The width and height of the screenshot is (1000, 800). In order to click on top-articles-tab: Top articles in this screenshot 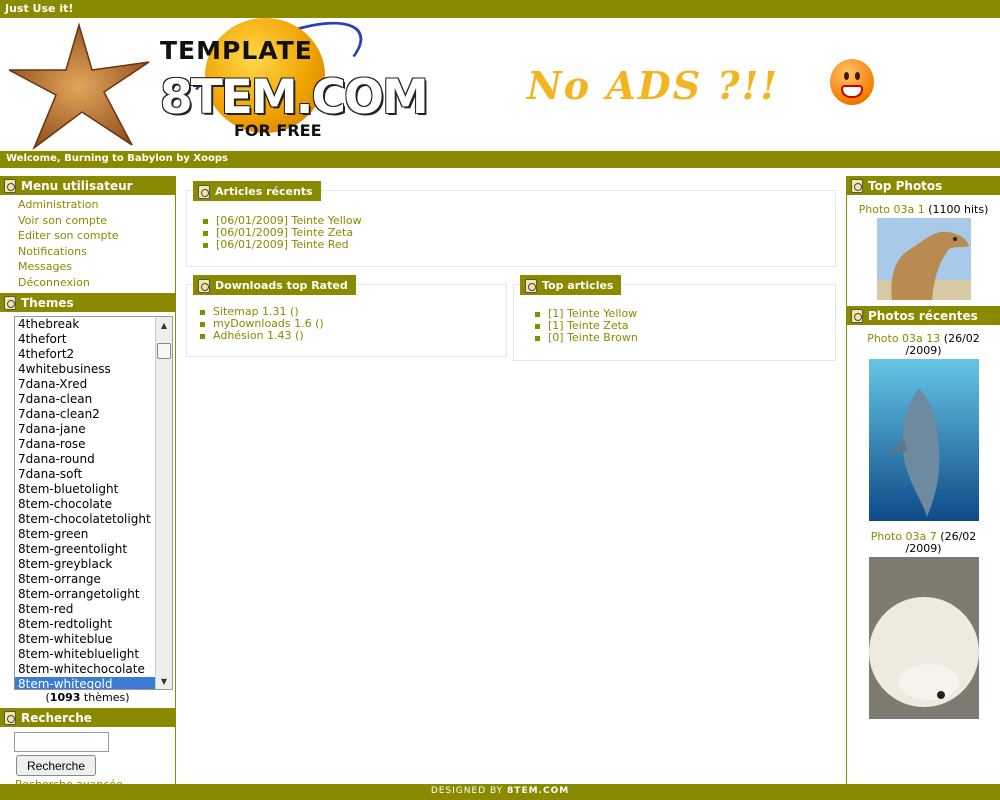, I will do `click(571, 285)`.